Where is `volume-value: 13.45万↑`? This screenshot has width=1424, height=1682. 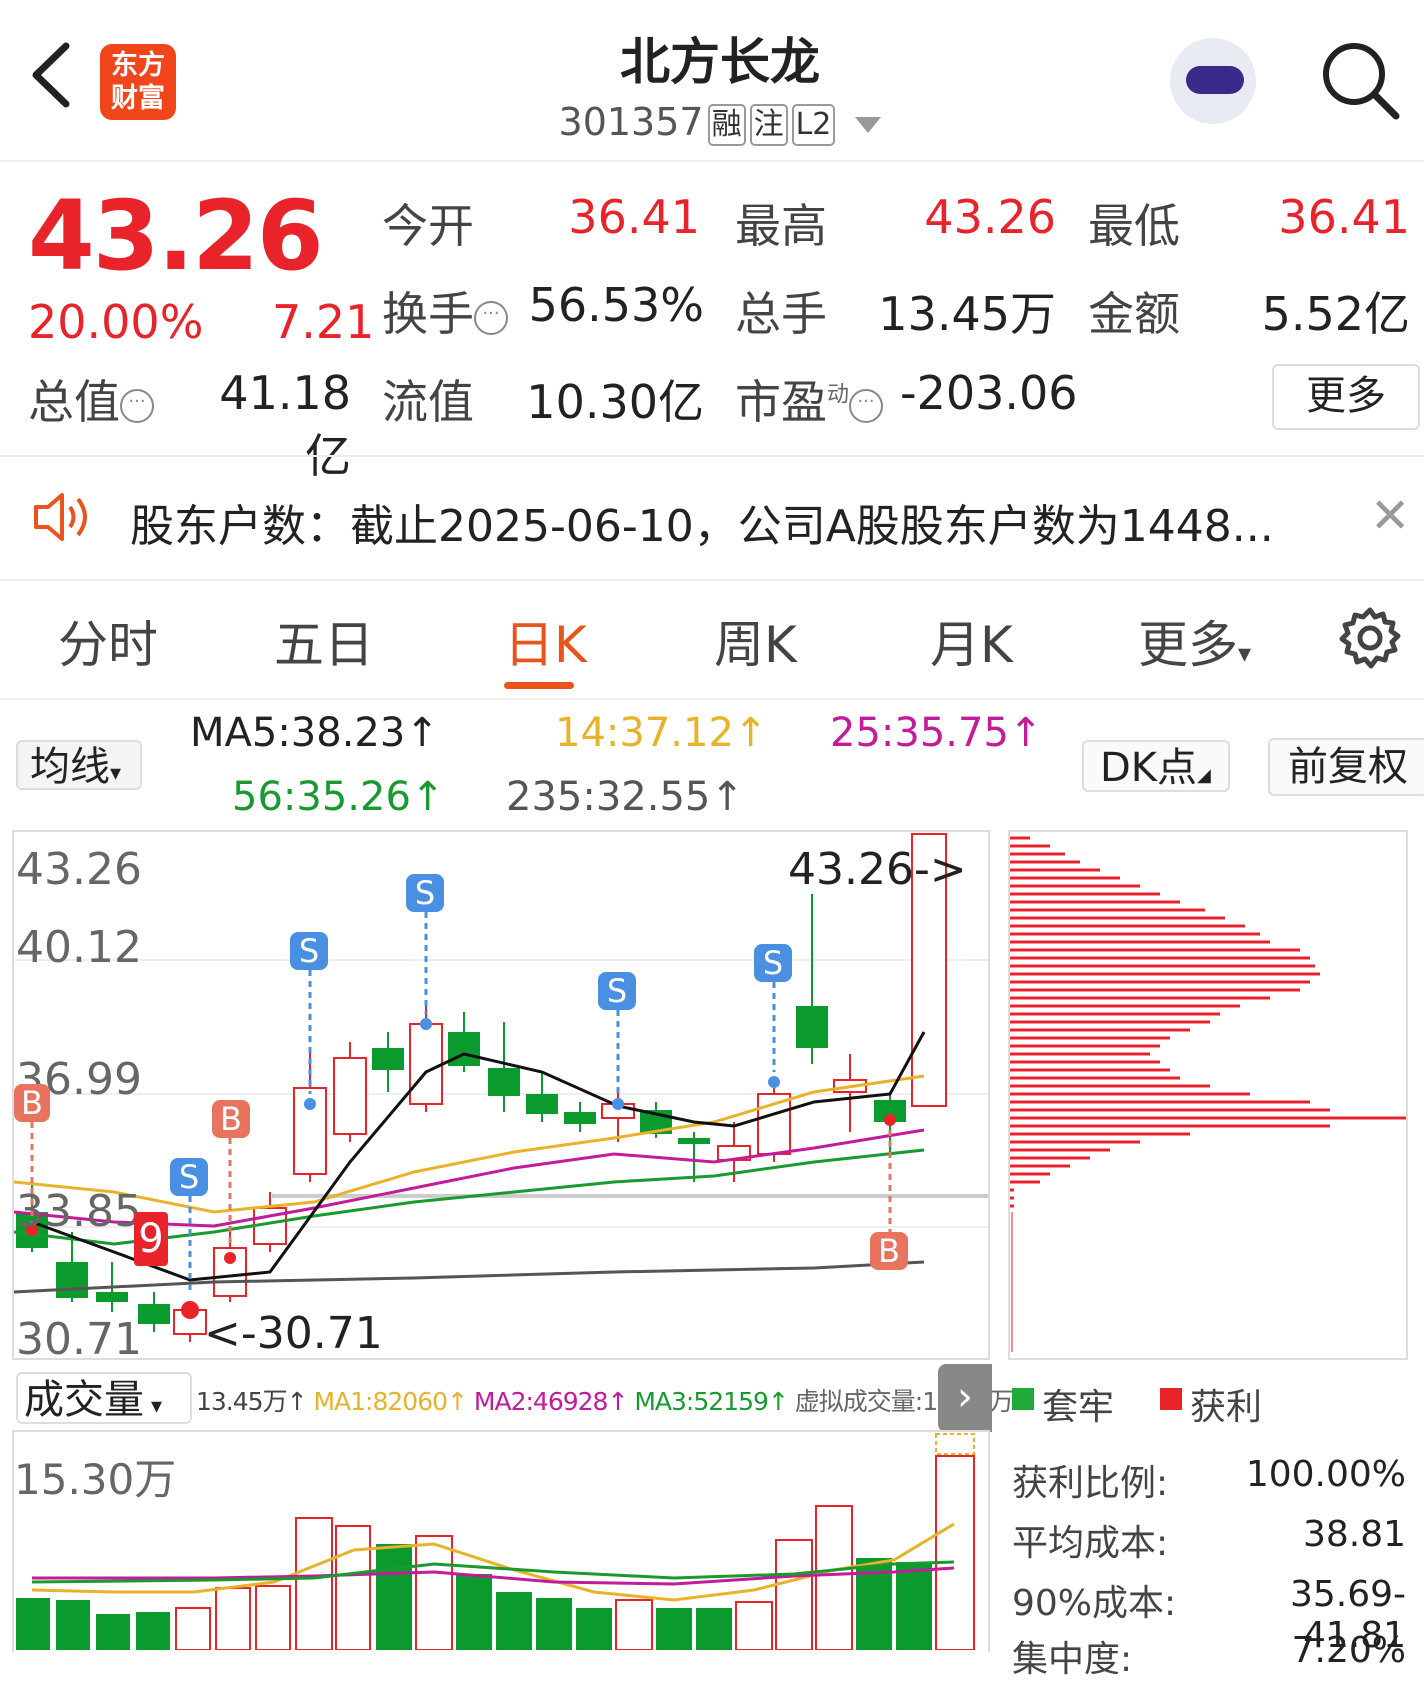
volume-value: 13.45万↑ is located at coordinates (252, 1401).